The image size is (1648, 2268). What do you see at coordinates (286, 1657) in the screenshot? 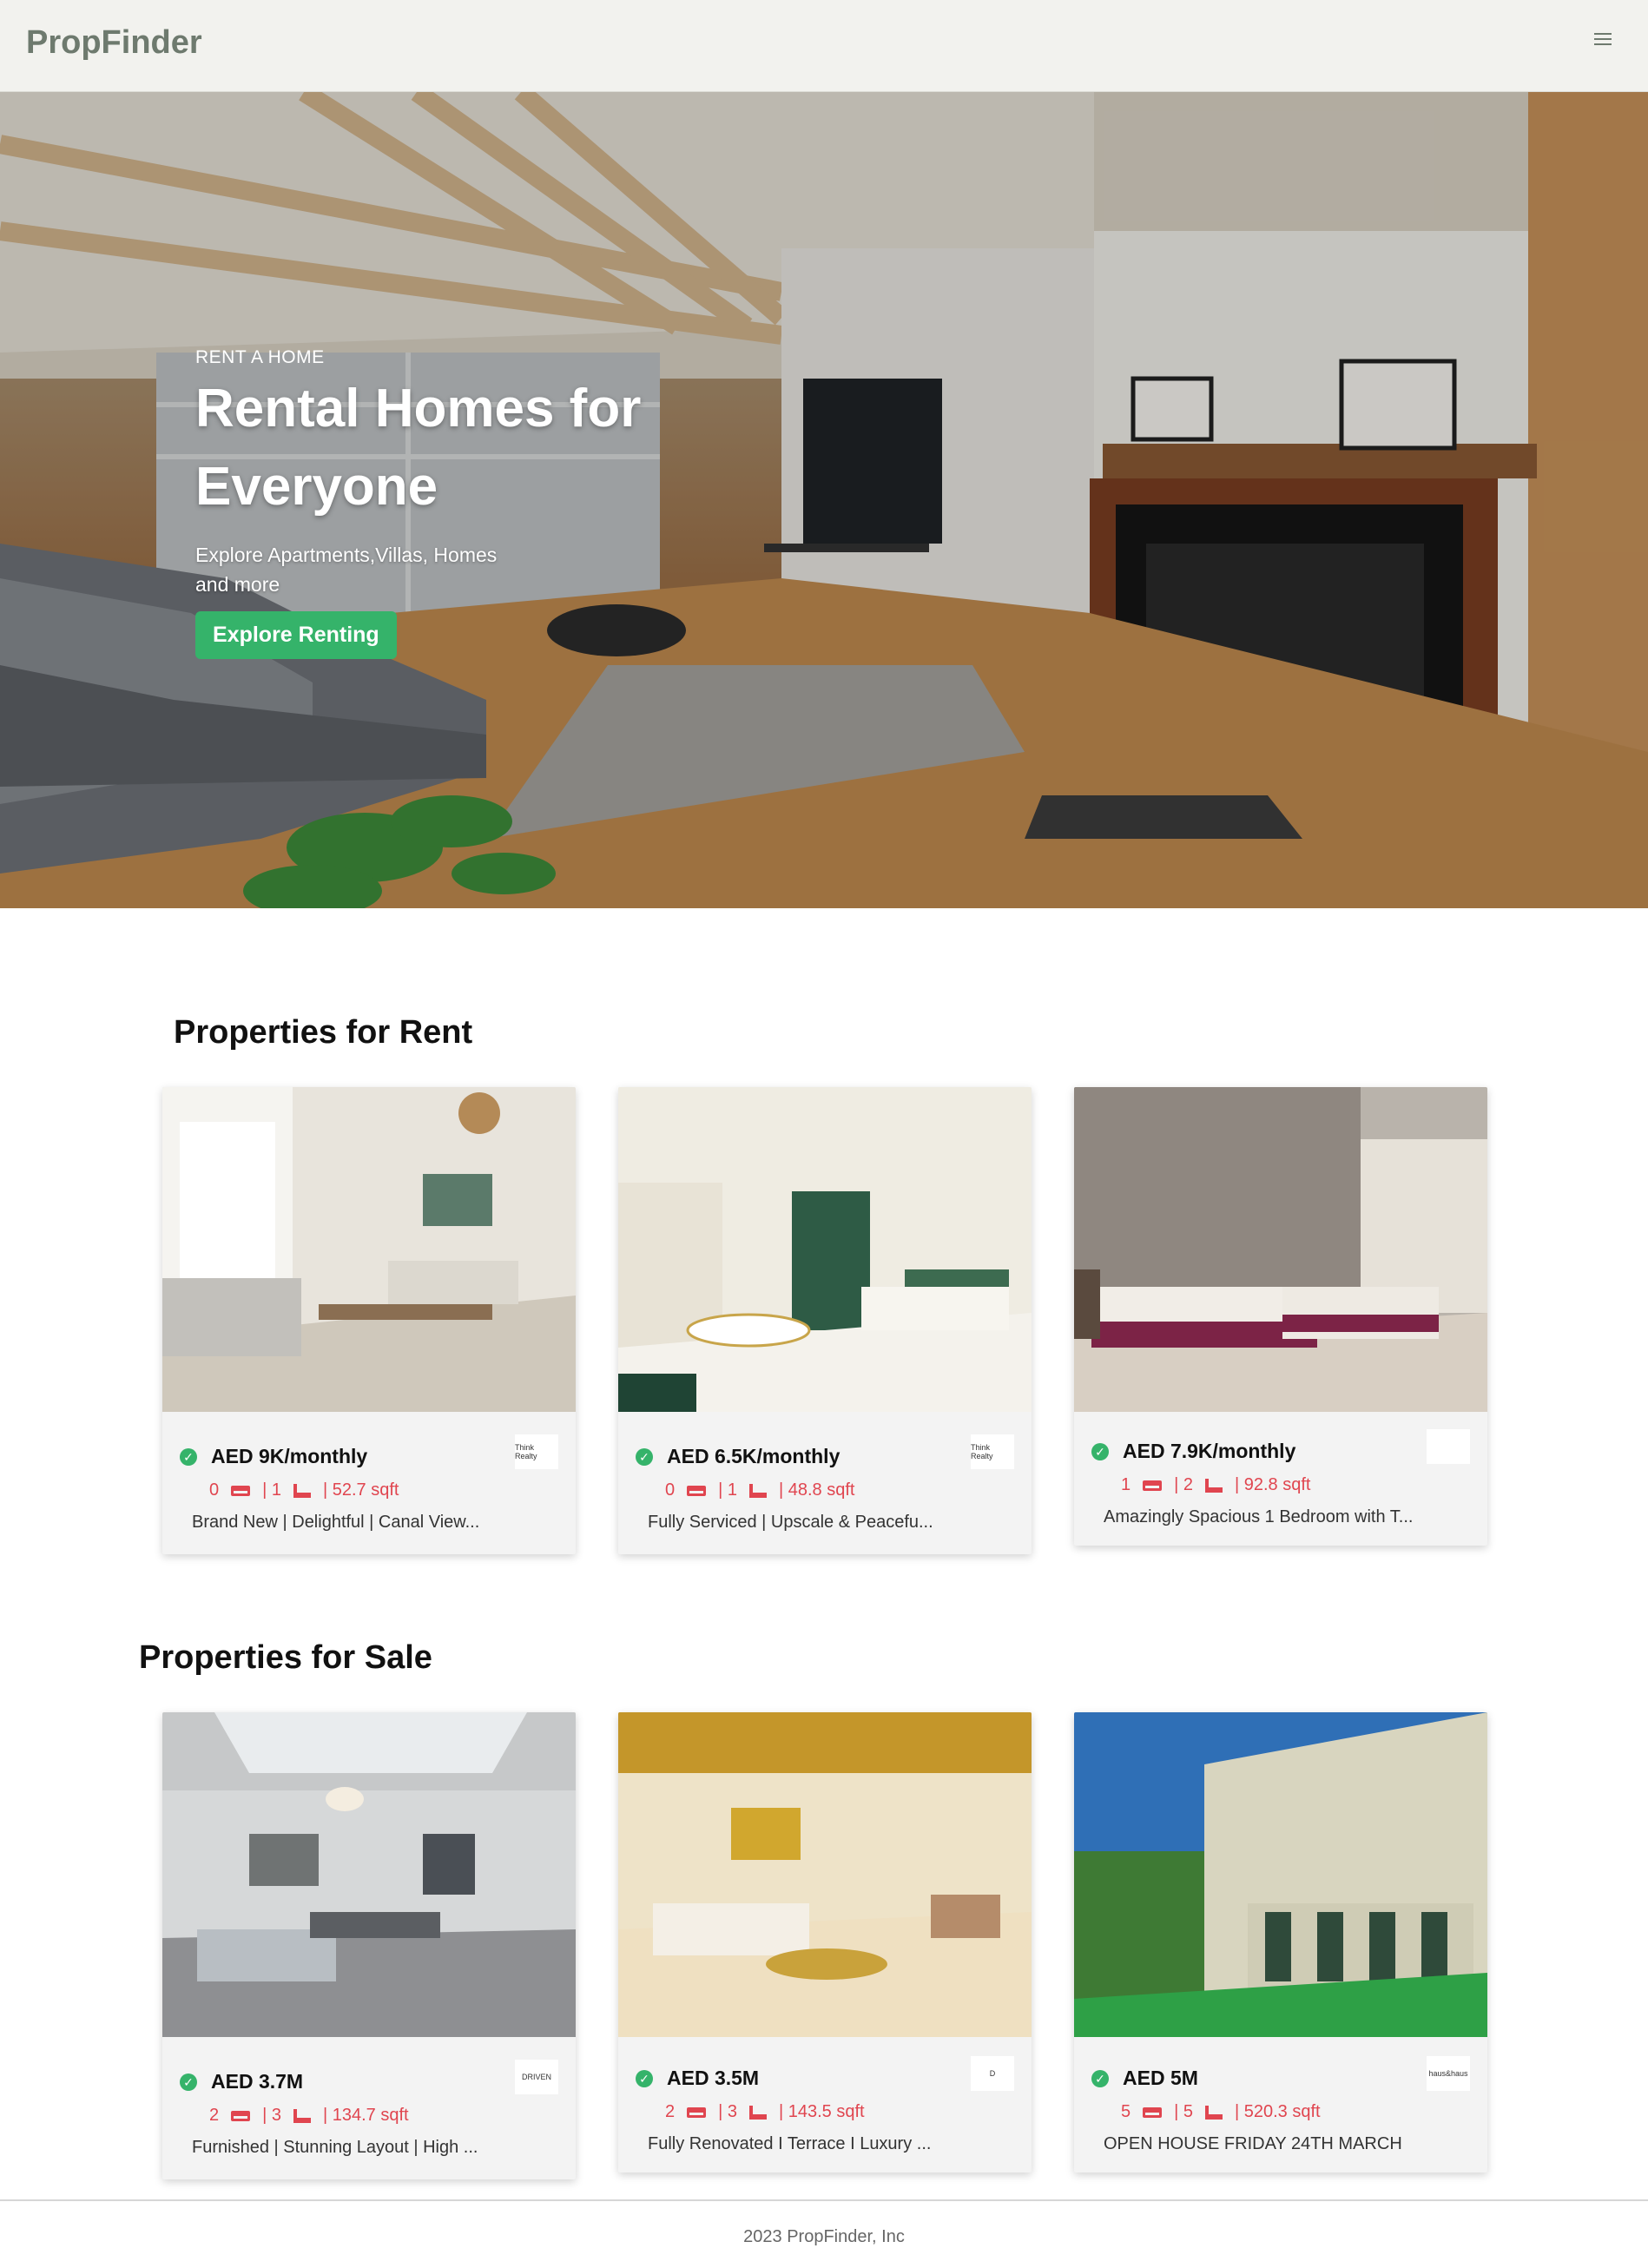
I see `sale-section-title: Properties for Sale` at bounding box center [286, 1657].